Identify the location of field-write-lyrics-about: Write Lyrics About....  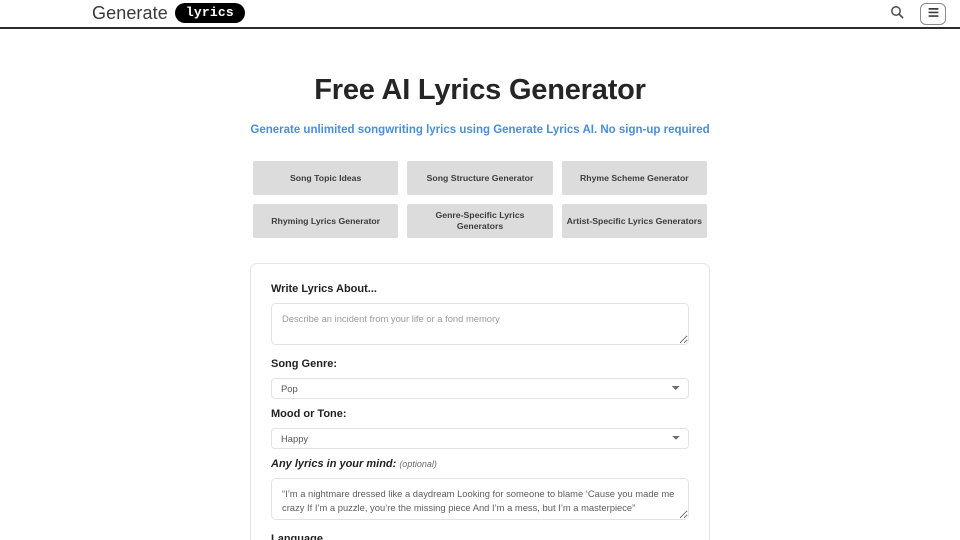
(480, 313).